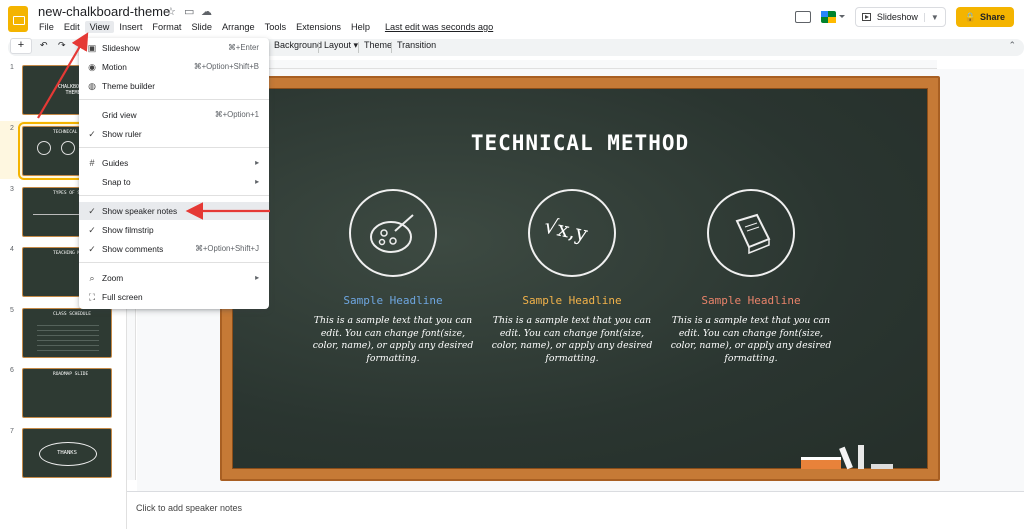 This screenshot has width=1024, height=529. Describe the element at coordinates (63, 75) in the screenshot. I see `arrow-to-view-menu` at that location.